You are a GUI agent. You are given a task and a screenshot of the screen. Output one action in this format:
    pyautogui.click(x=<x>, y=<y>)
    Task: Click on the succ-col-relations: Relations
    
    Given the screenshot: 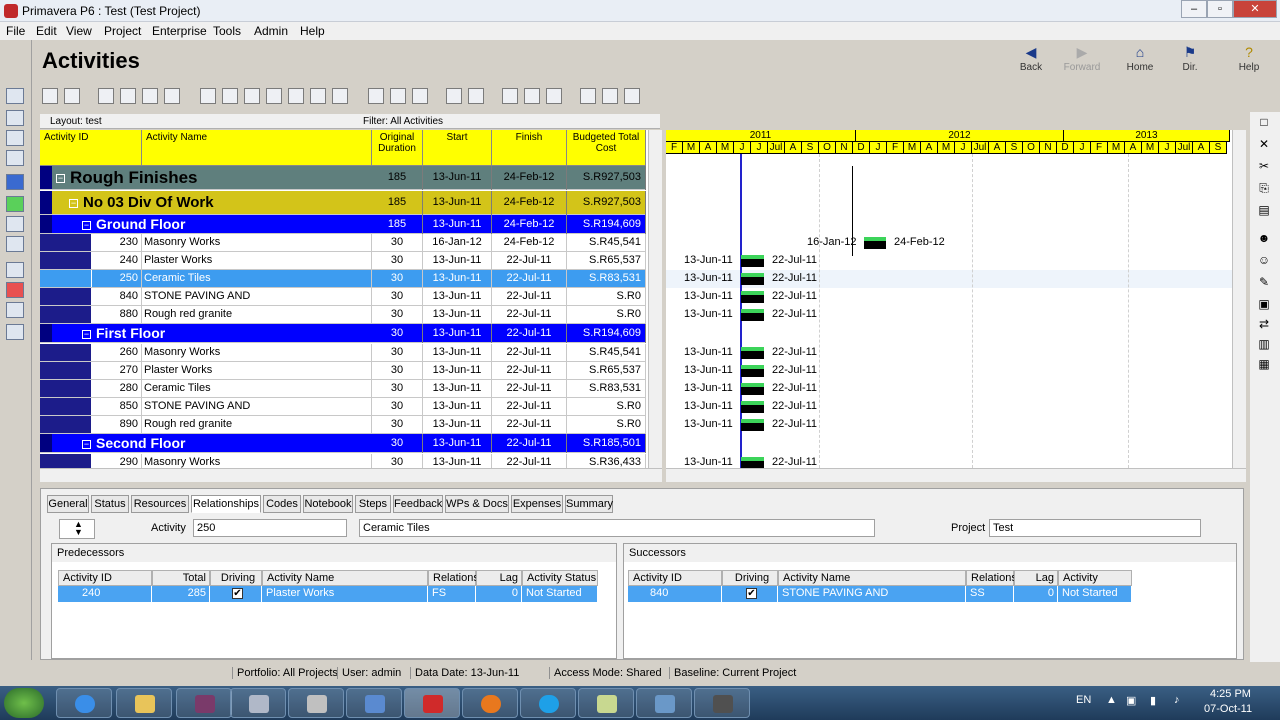 What is the action you would take?
    pyautogui.click(x=991, y=578)
    